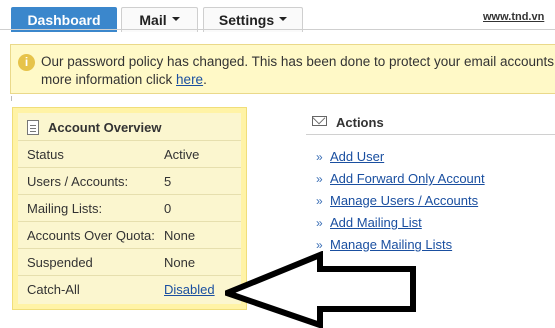 The image size is (555, 328). I want to click on action-add-mailing-list: » Add Mailing List, so click(369, 225).